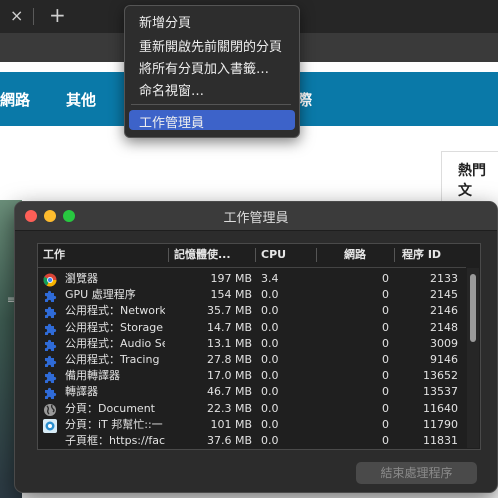 The image size is (498, 498). I want to click on cell-pid: 2145, so click(444, 295).